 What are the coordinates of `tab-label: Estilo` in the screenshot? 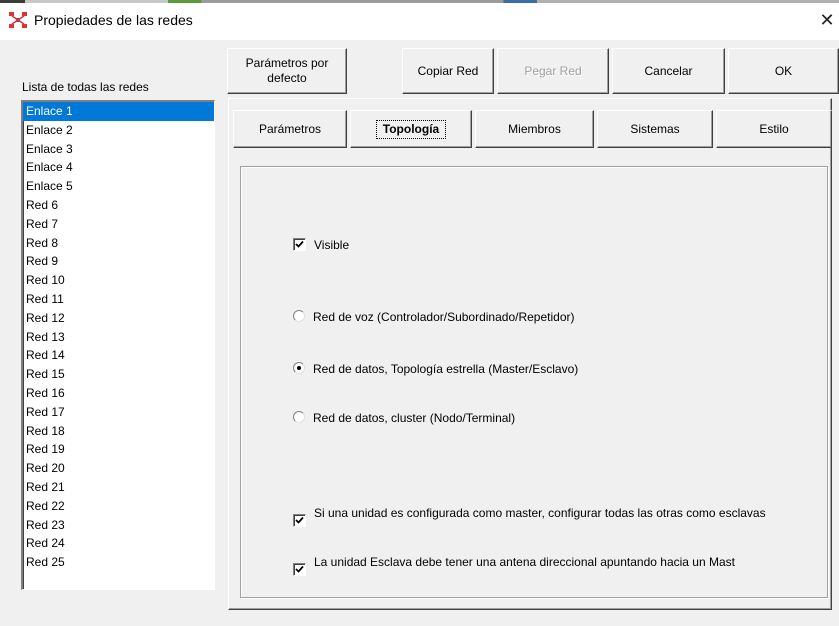 It's located at (774, 128).